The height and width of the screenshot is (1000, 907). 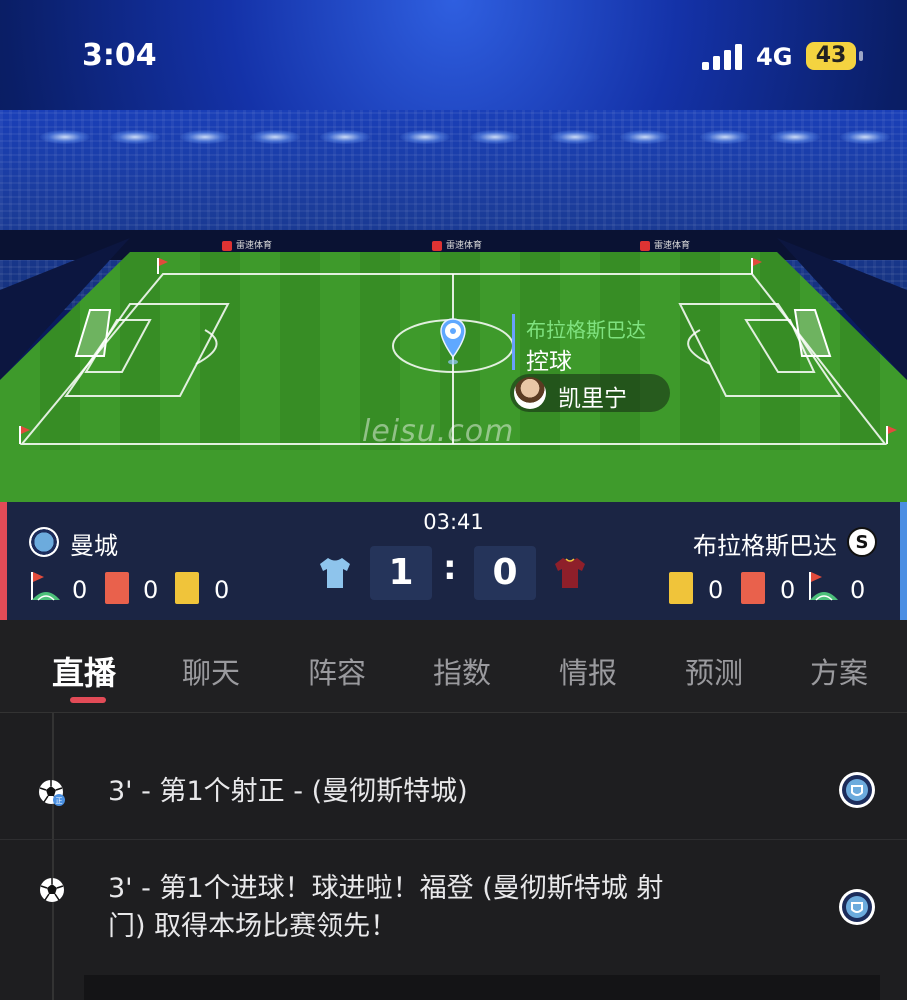 I want to click on feed-event-text-line1: 3' - 第1个进球！球进啦！福登 (曼彻斯特城 射, so click(x=386, y=888).